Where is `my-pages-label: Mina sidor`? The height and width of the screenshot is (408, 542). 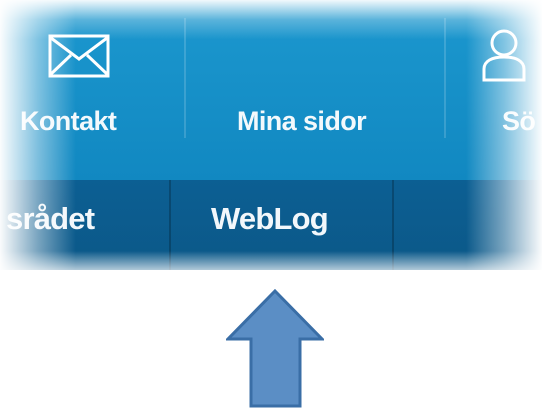 my-pages-label: Mina sidor is located at coordinates (302, 121).